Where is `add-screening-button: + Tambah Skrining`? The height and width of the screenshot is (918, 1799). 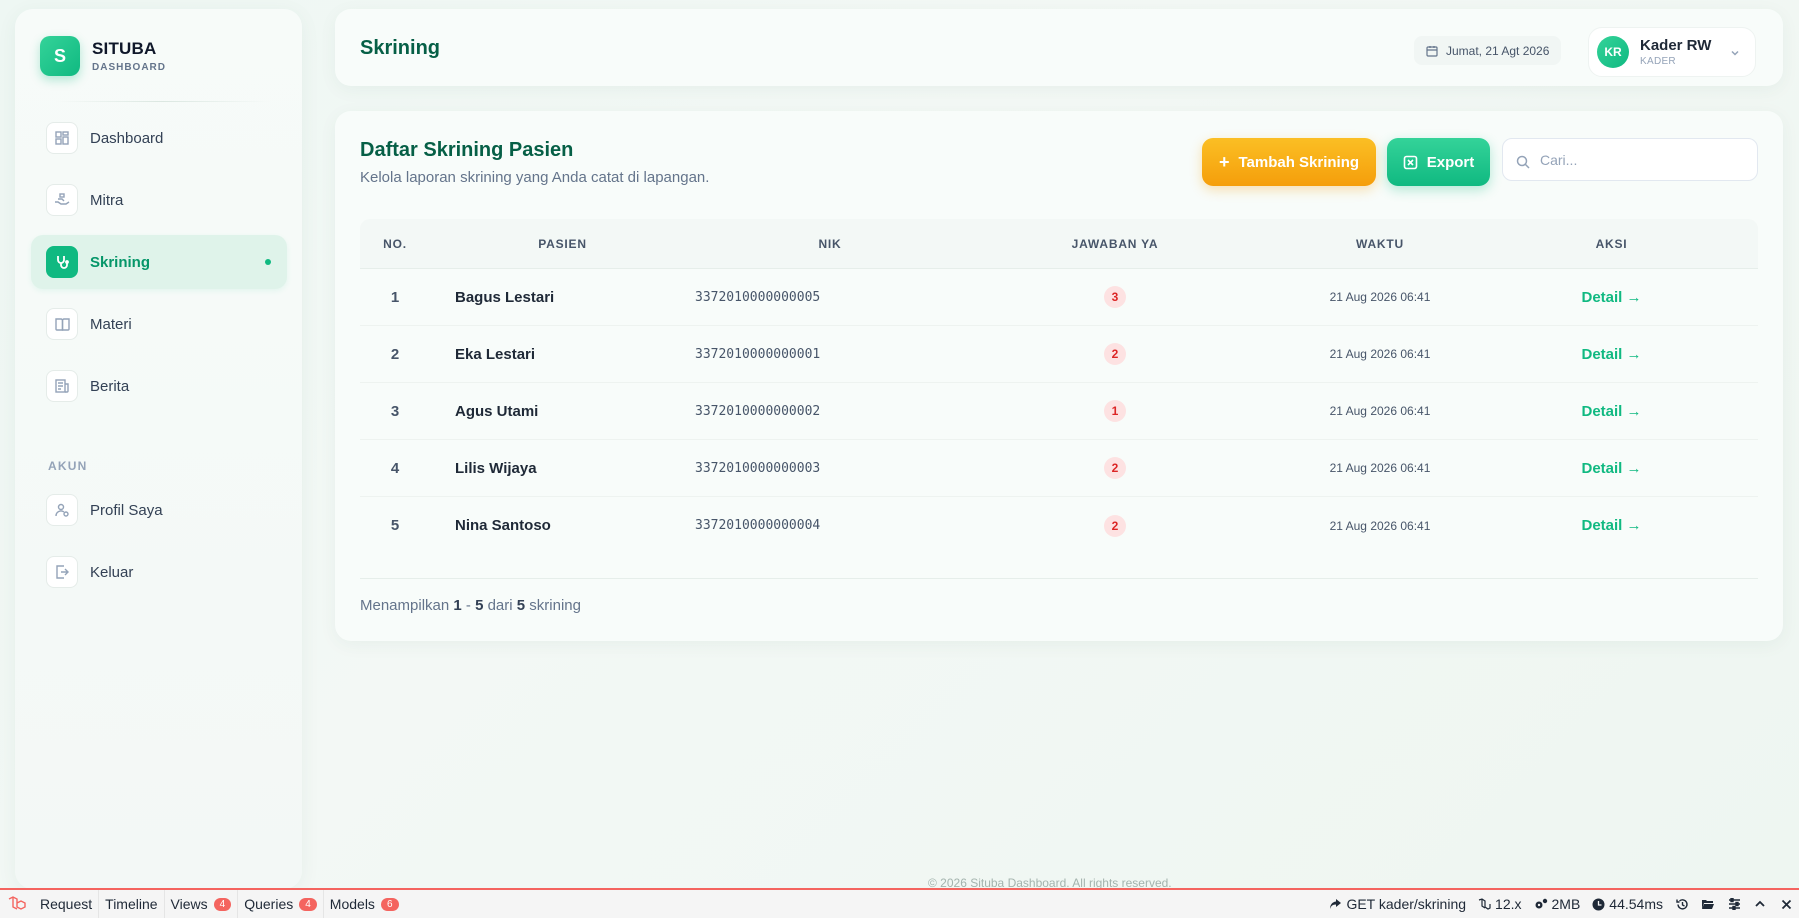
add-screening-button: + Tambah Skrining is located at coordinates (1289, 162).